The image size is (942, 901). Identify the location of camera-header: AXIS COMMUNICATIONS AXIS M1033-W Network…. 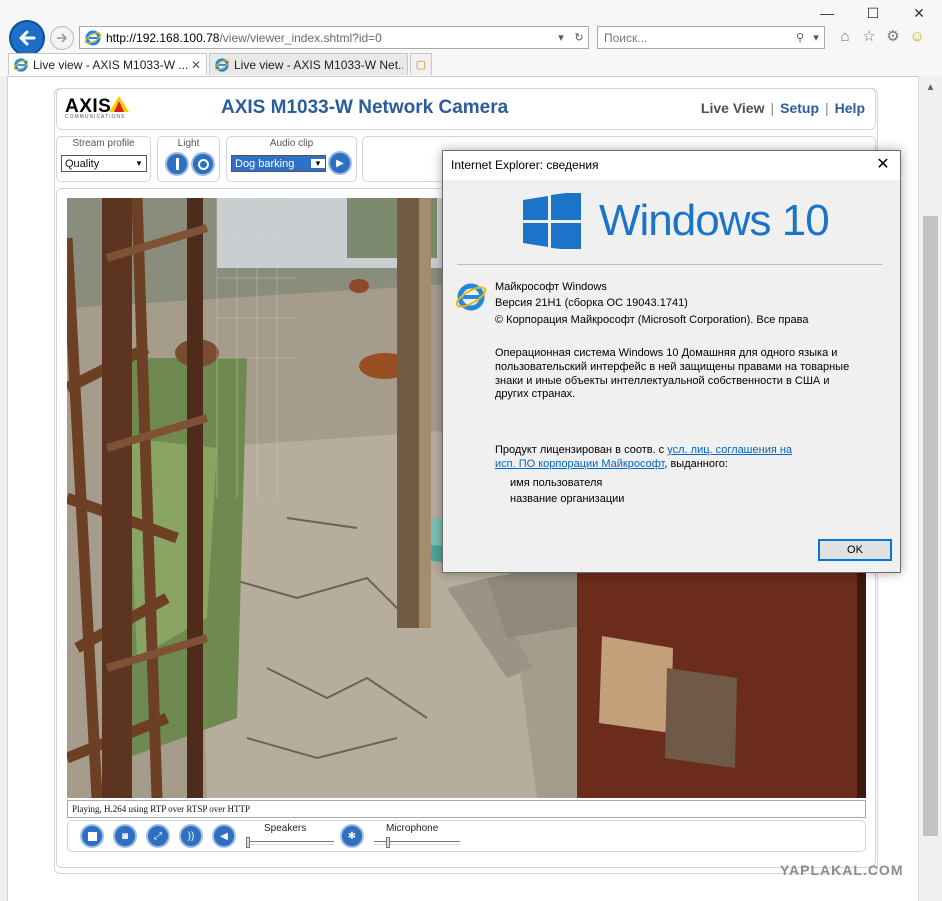
(466, 109).